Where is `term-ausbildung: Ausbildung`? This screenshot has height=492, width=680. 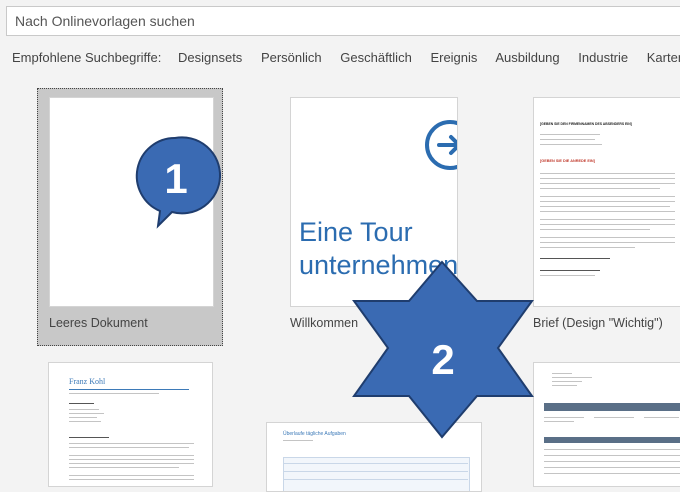 term-ausbildung: Ausbildung is located at coordinates (527, 57).